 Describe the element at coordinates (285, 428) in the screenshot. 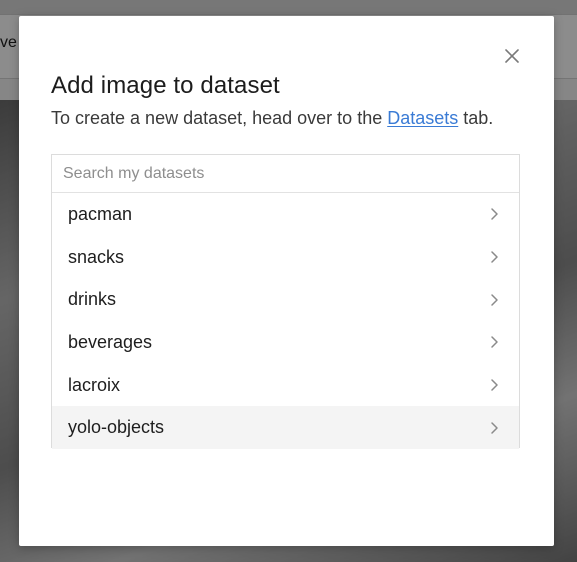

I see `dataset-item: yolo-objects` at that location.